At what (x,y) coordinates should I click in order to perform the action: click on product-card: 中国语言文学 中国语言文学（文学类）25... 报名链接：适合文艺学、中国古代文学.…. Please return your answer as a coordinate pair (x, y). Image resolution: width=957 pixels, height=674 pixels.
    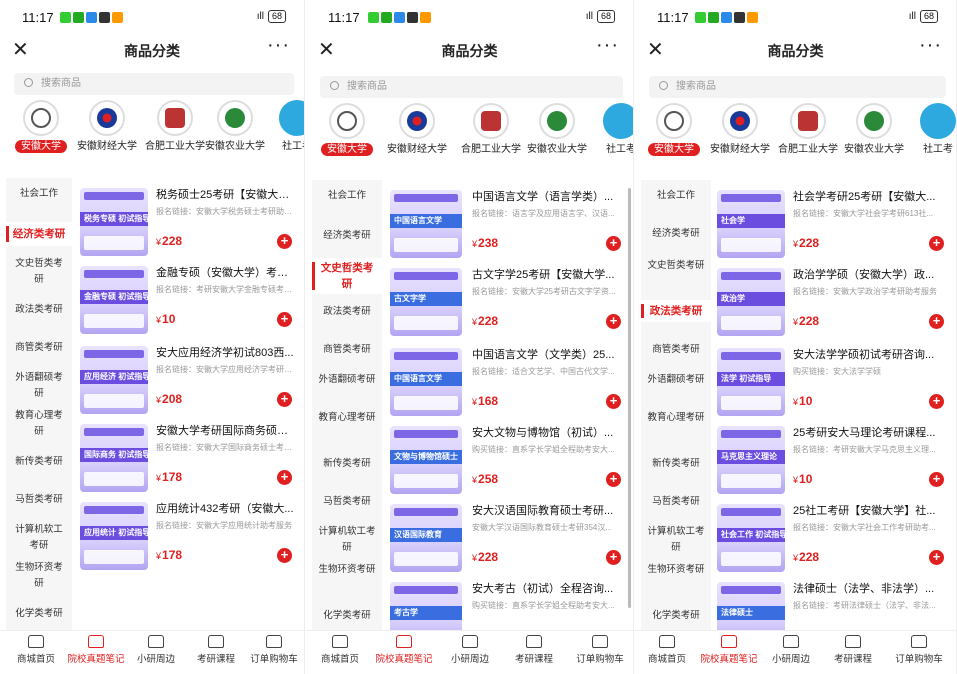
    Looking at the image, I should click on (509, 382).